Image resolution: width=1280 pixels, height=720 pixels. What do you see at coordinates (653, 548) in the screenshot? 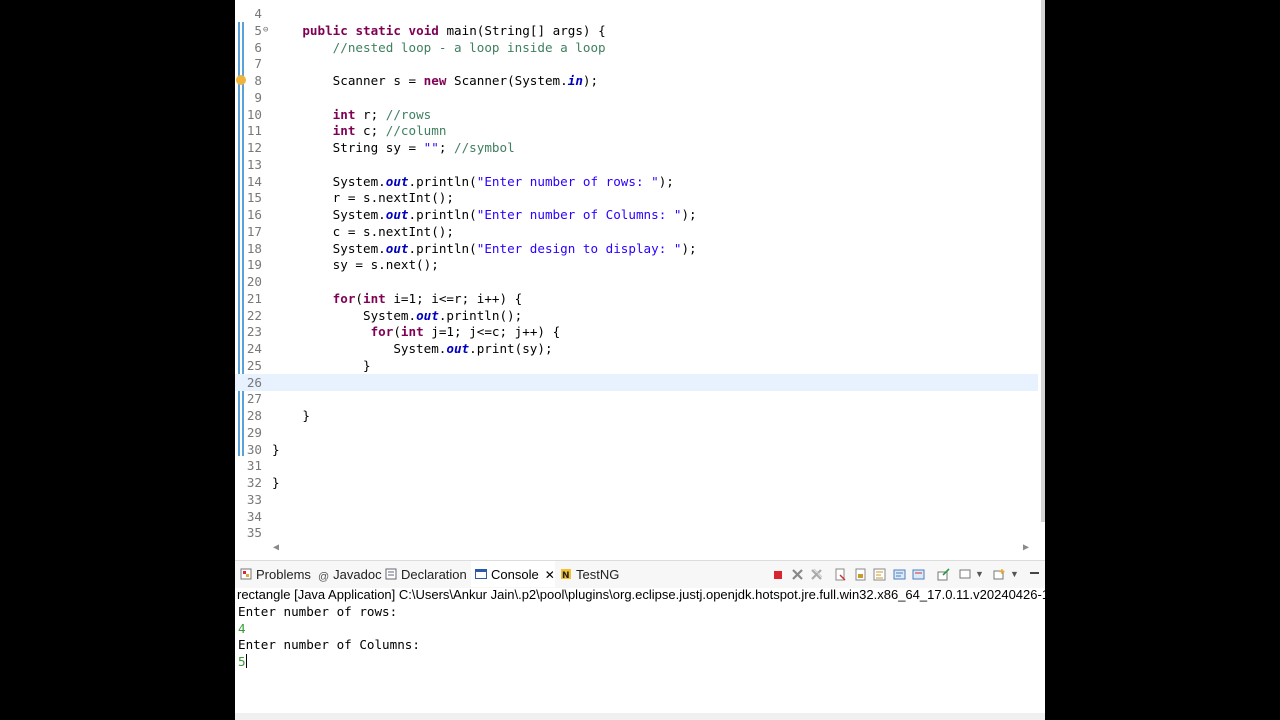
I see `editor-horizontal-scrollbar: ◀ ▶` at bounding box center [653, 548].